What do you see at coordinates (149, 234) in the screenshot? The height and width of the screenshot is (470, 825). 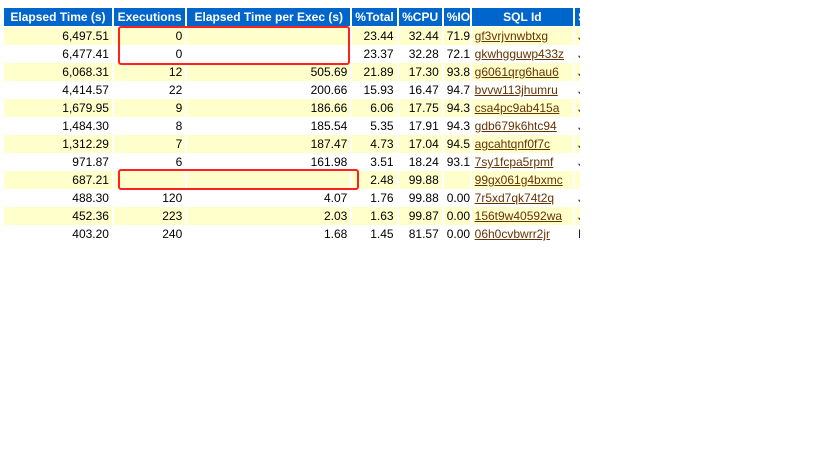 I see `cell-executions: 240` at bounding box center [149, 234].